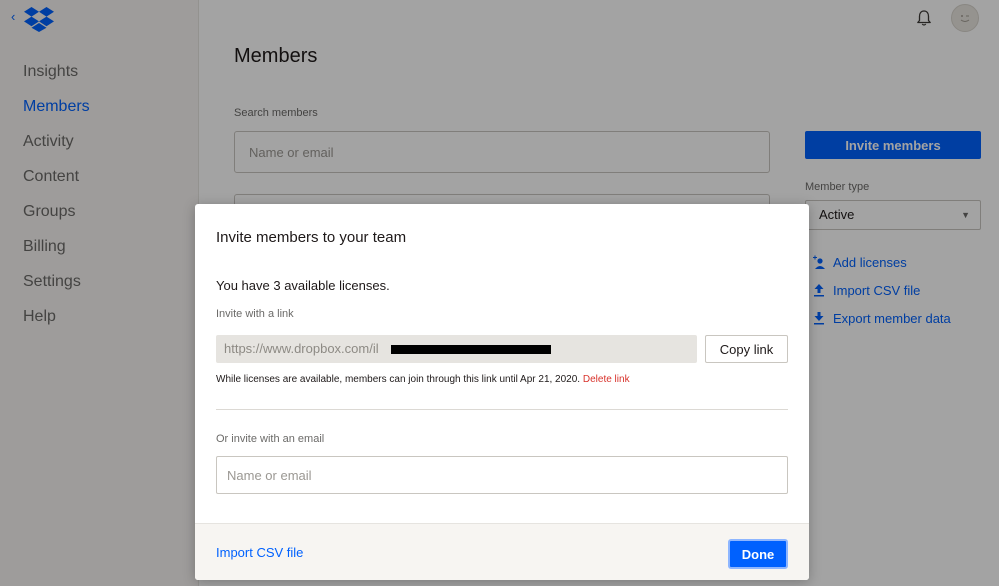  I want to click on divider, so click(502, 409).